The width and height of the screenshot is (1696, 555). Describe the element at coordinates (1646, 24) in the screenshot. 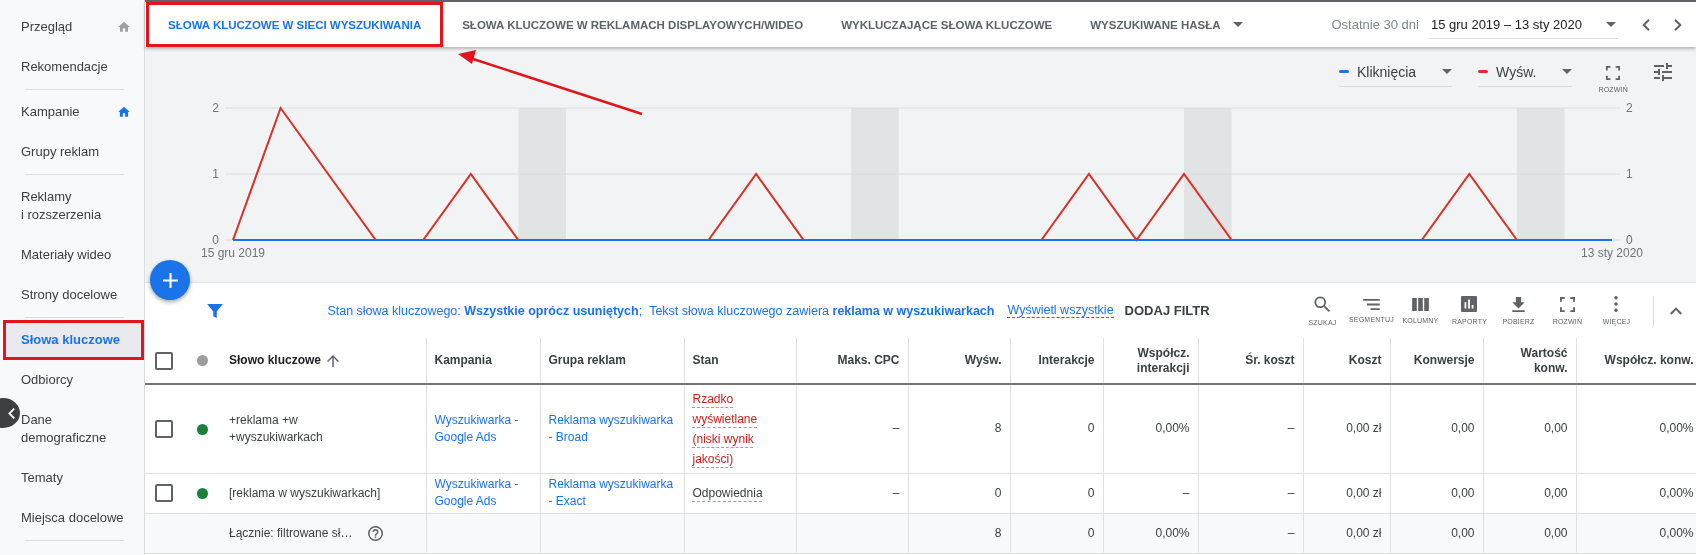

I see `previous-icon` at that location.